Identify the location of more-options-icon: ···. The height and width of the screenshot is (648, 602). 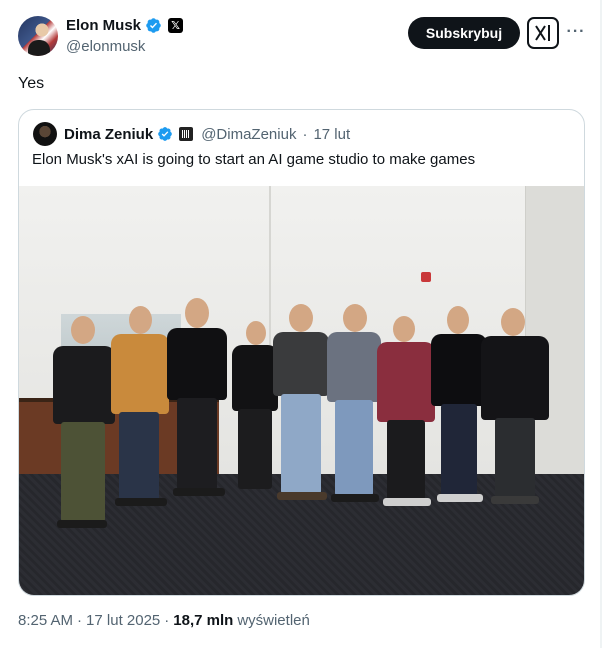
(576, 32).